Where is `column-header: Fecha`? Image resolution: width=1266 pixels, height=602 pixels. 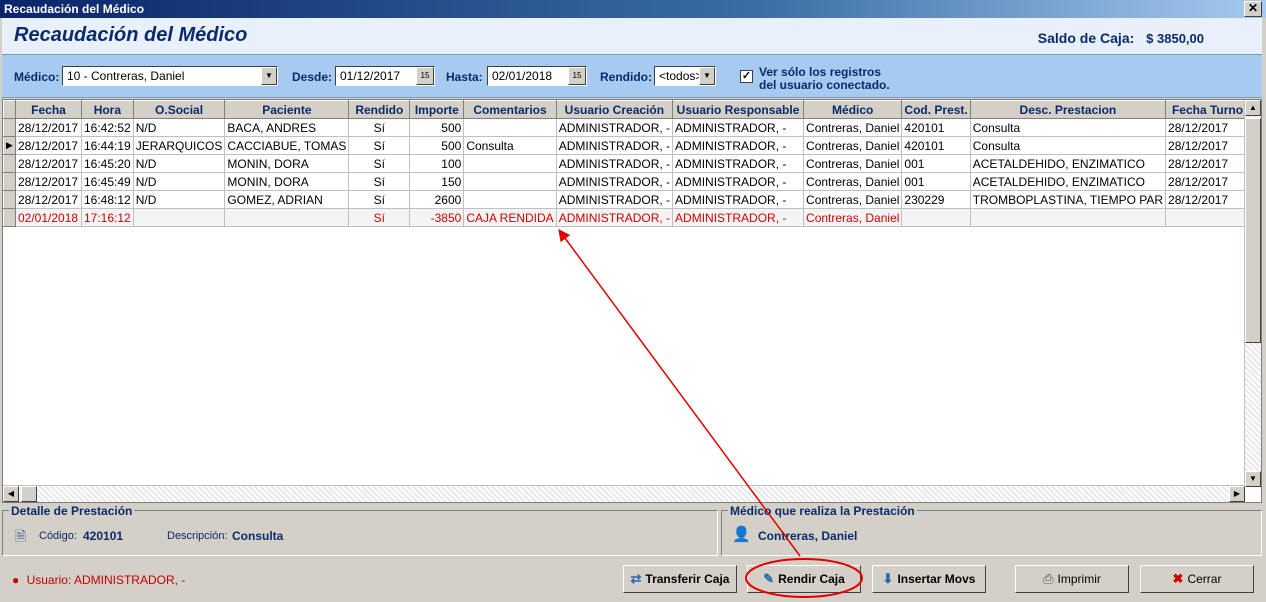 column-header: Fecha is located at coordinates (48, 109).